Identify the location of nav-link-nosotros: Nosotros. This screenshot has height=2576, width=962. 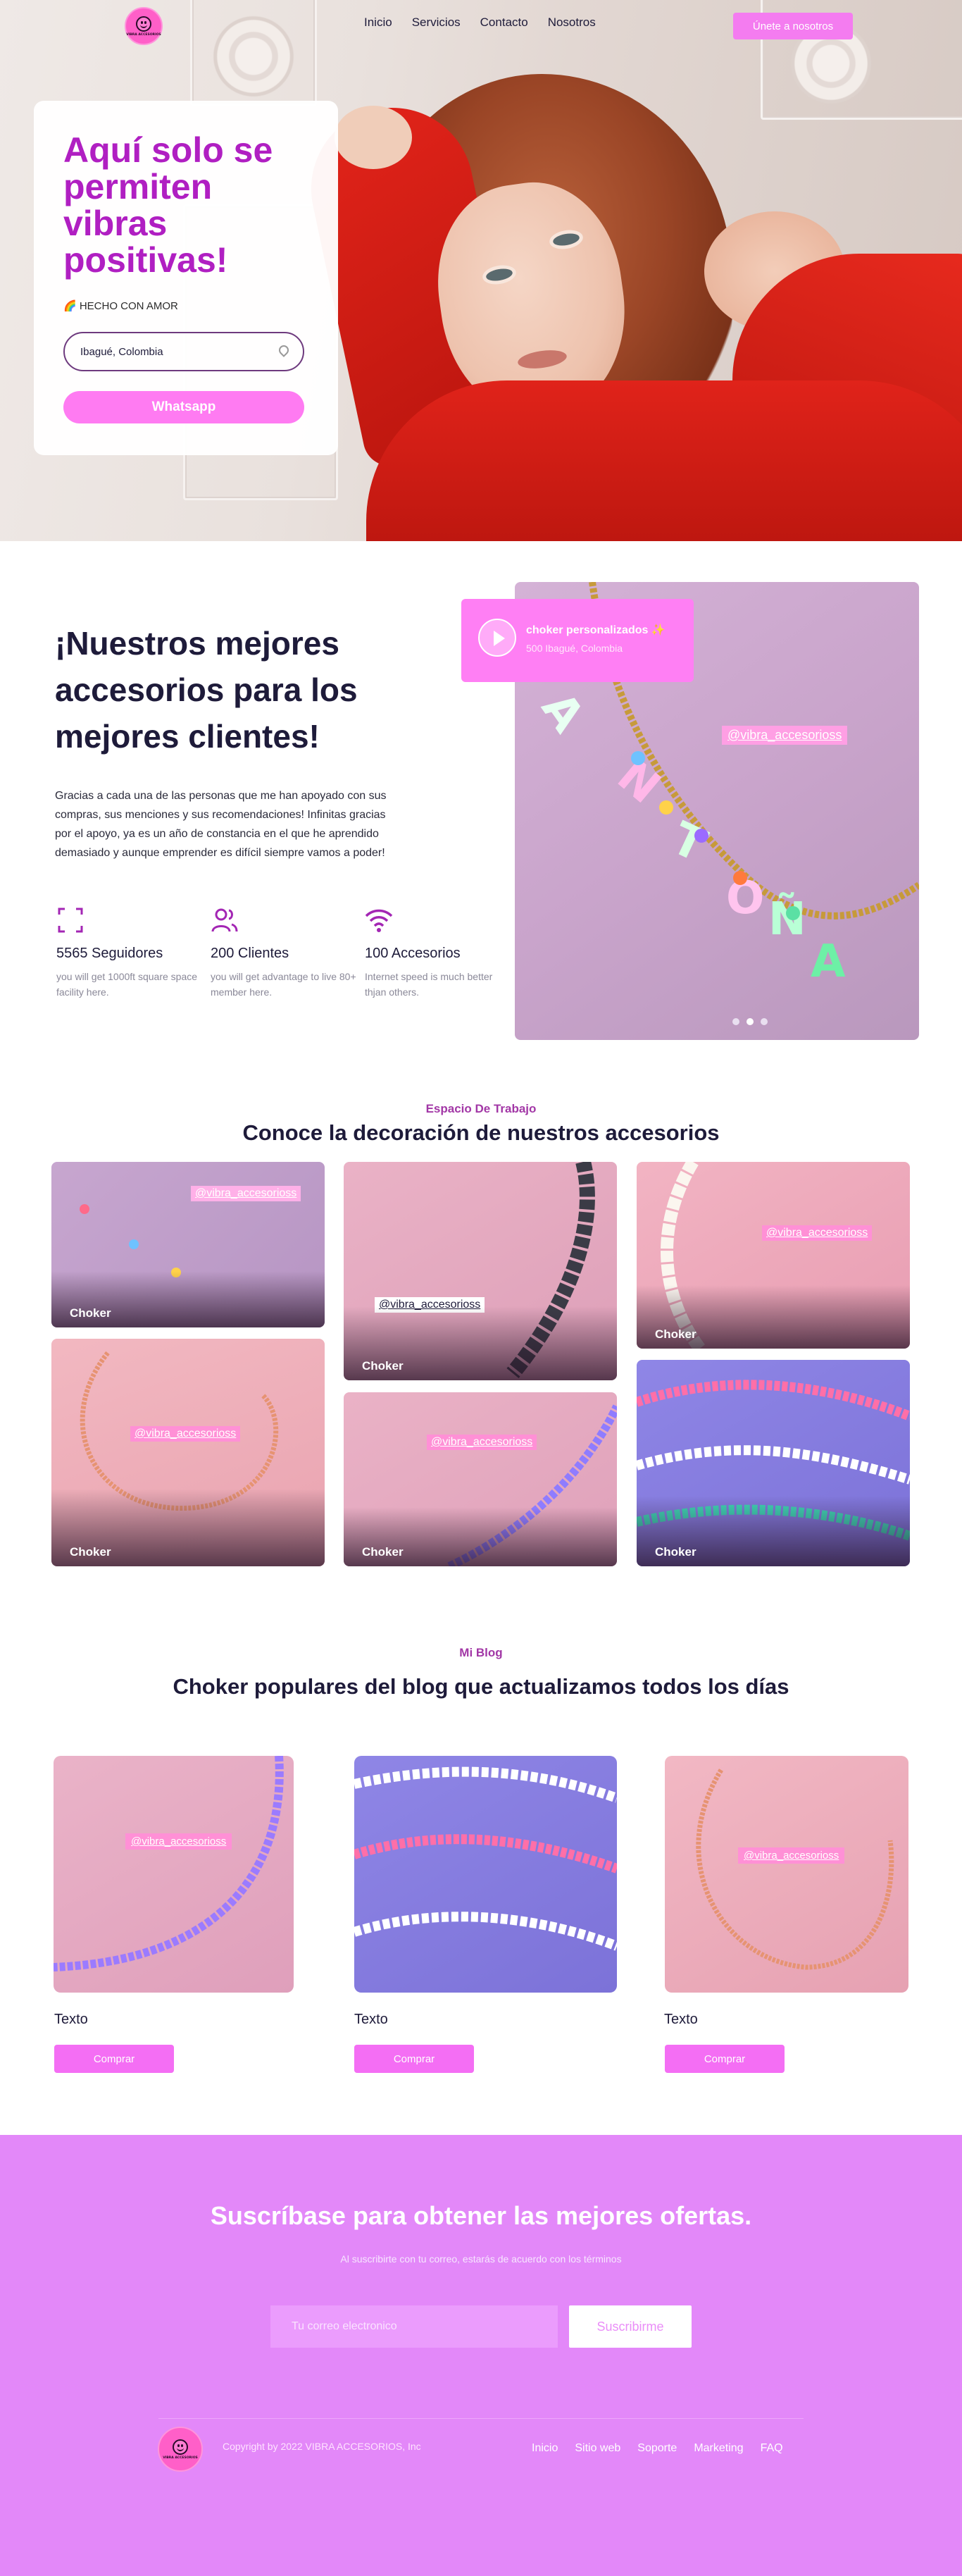
(572, 23).